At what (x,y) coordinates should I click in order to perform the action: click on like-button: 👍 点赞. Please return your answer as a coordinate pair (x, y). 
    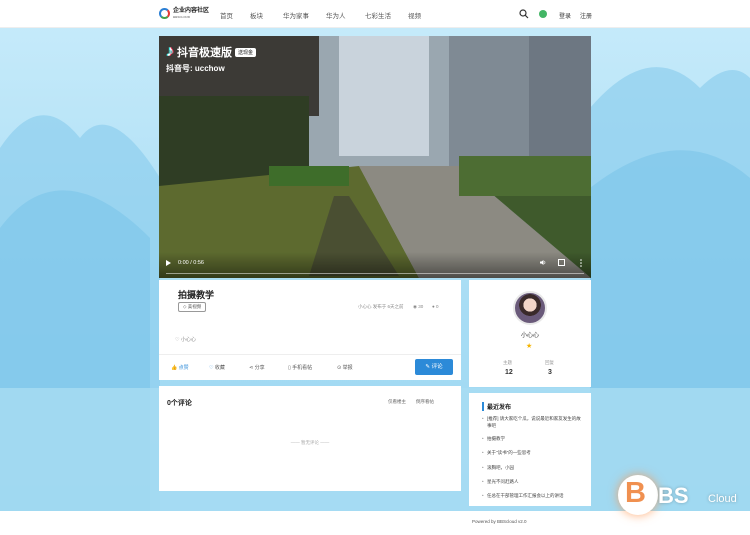
    Looking at the image, I should click on (180, 367).